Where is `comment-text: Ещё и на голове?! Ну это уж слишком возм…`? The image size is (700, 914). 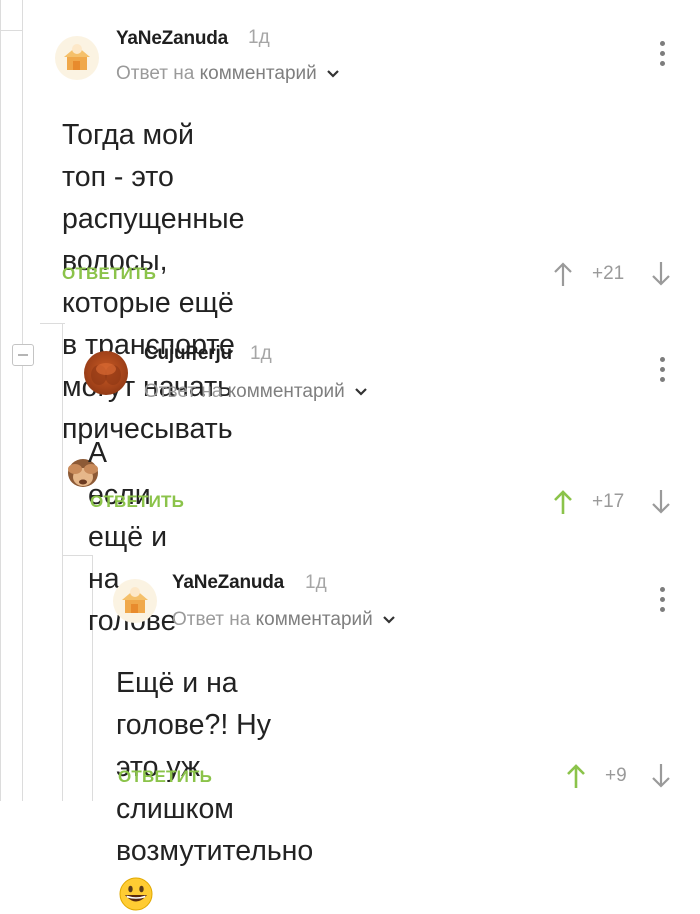 comment-text: Ещё и на голове?! Ну это уж слишком возм… is located at coordinates (214, 788).